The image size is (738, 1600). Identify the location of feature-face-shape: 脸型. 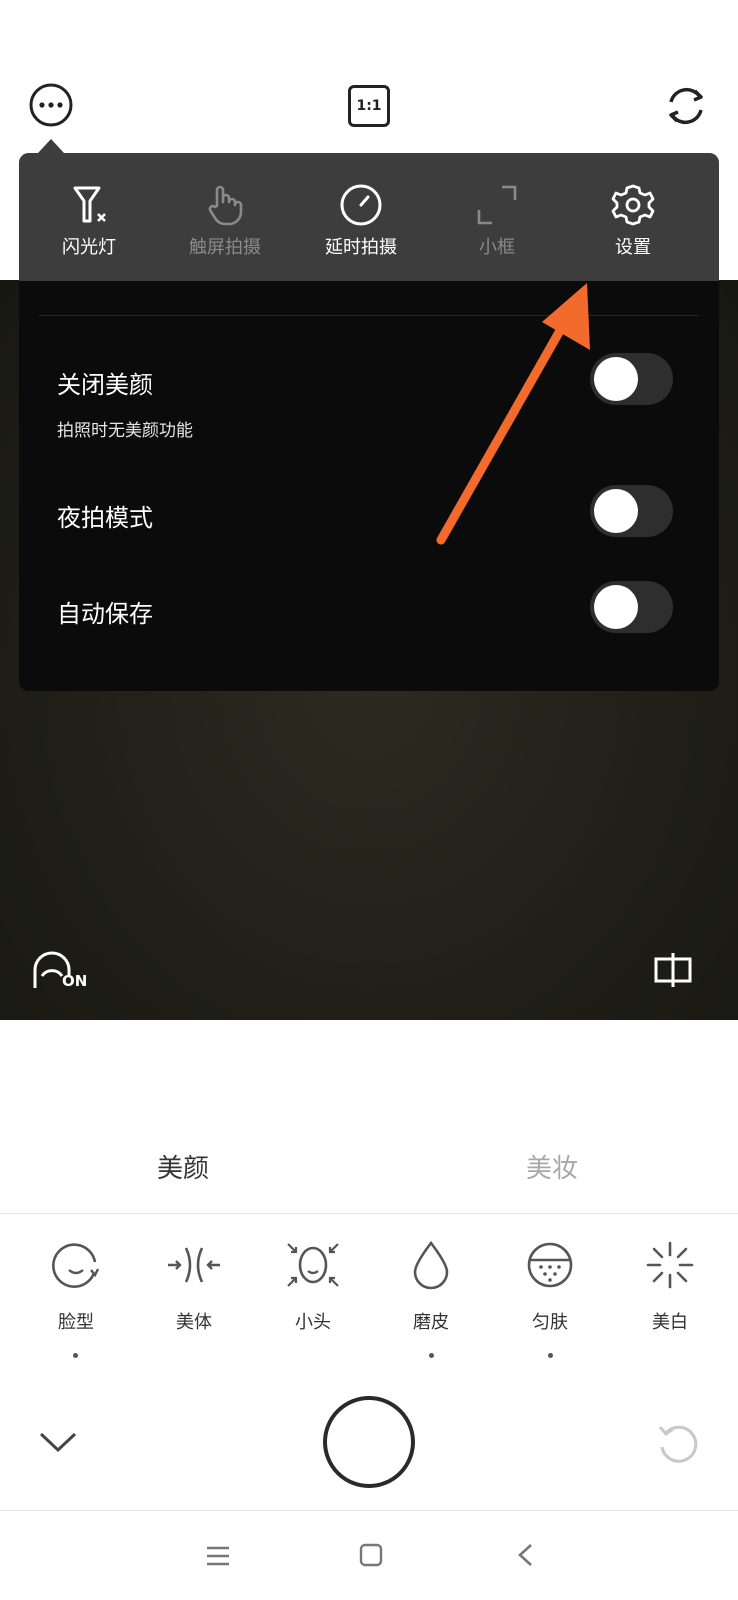
(76, 1287).